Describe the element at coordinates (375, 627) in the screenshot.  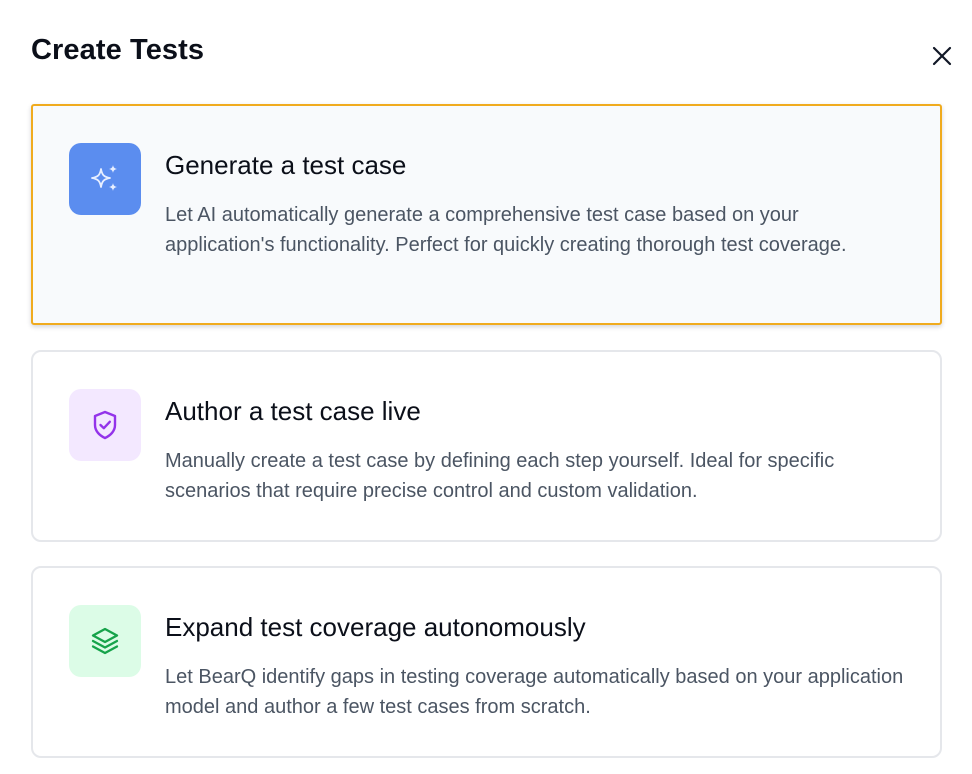
I see `option-title: Expand test coverage autonomously` at that location.